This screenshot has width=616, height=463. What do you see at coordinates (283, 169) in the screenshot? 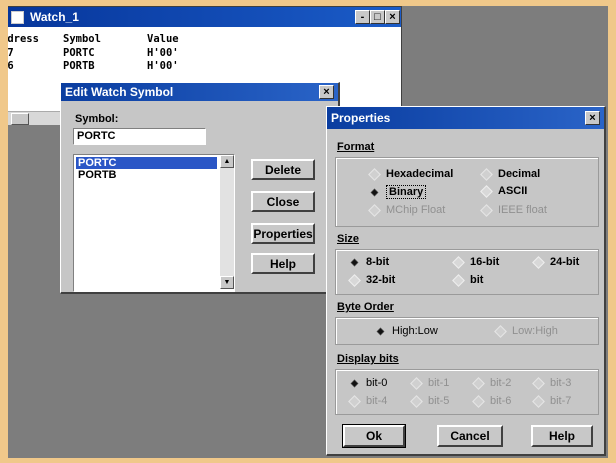
I see `delete-button: Delete` at bounding box center [283, 169].